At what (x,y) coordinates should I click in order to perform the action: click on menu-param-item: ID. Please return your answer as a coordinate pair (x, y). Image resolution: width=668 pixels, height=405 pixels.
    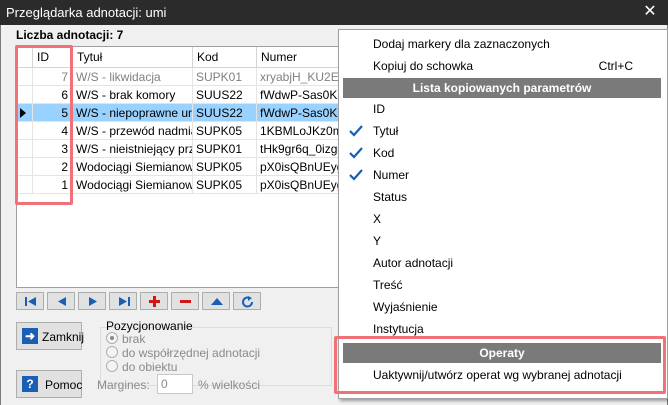
    Looking at the image, I should click on (503, 109).